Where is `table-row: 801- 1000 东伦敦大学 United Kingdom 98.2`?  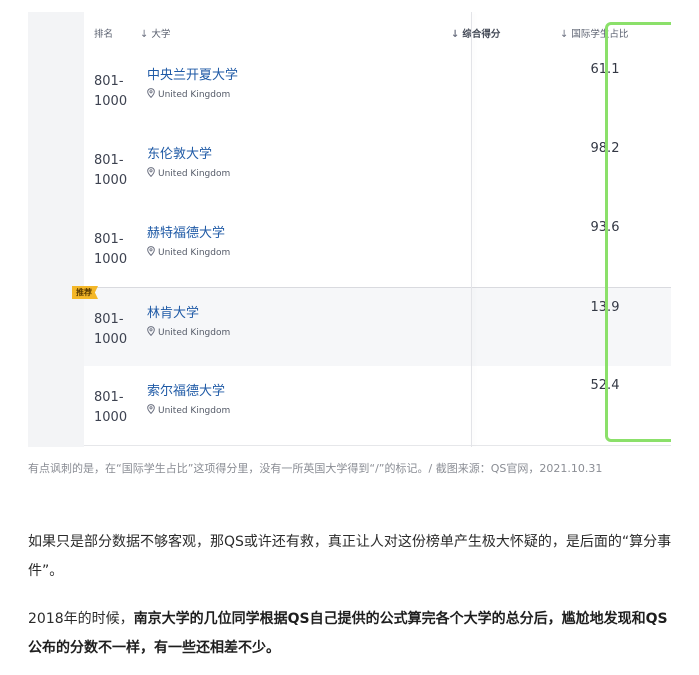
table-row: 801- 1000 东伦敦大学 United Kingdom 98.2 is located at coordinates (377, 169).